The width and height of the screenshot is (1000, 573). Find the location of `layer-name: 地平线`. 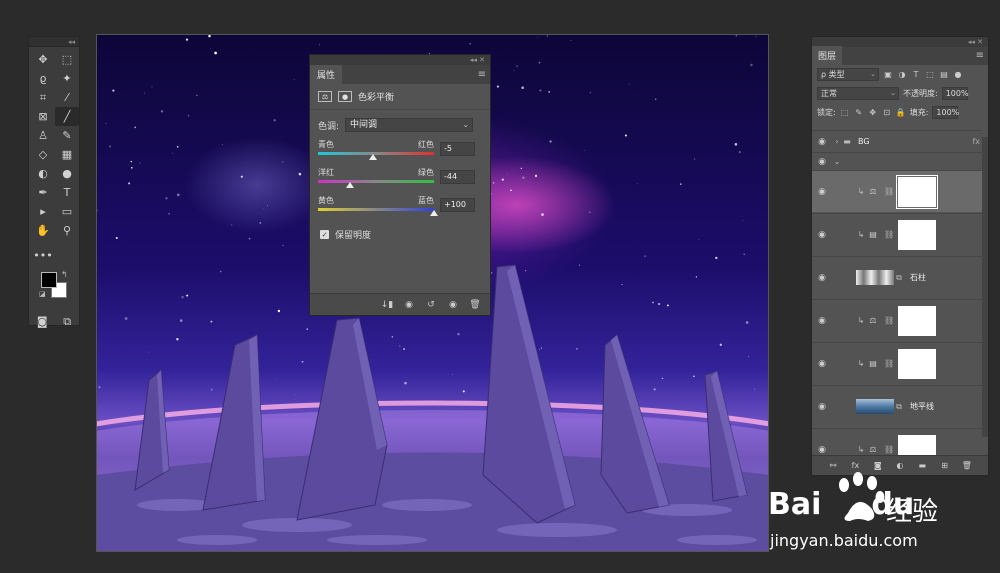

layer-name: 地平线 is located at coordinates (922, 406).